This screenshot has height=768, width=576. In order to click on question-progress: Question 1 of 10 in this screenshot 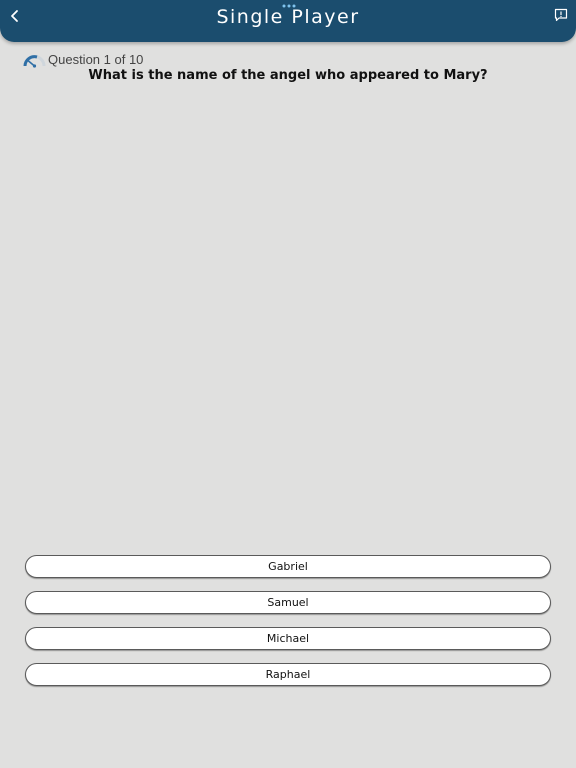, I will do `click(96, 59)`.